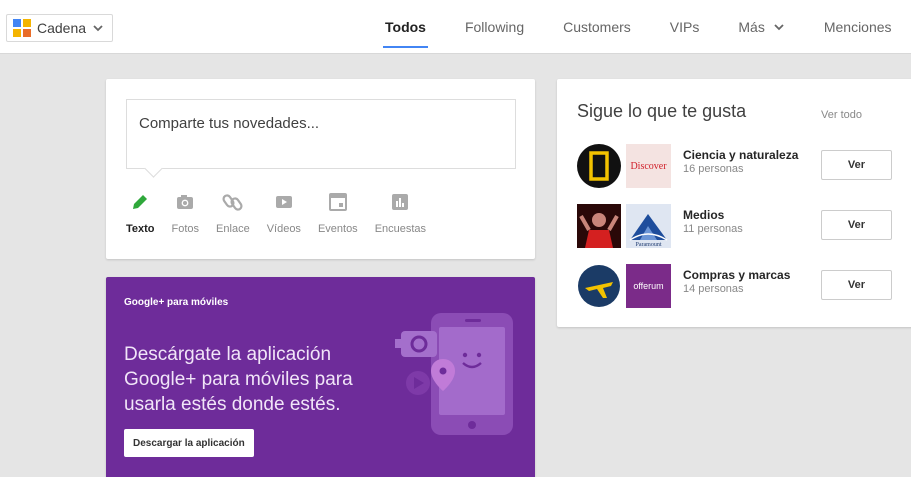 The width and height of the screenshot is (911, 477). What do you see at coordinates (283, 202) in the screenshot?
I see `video-icon` at bounding box center [283, 202].